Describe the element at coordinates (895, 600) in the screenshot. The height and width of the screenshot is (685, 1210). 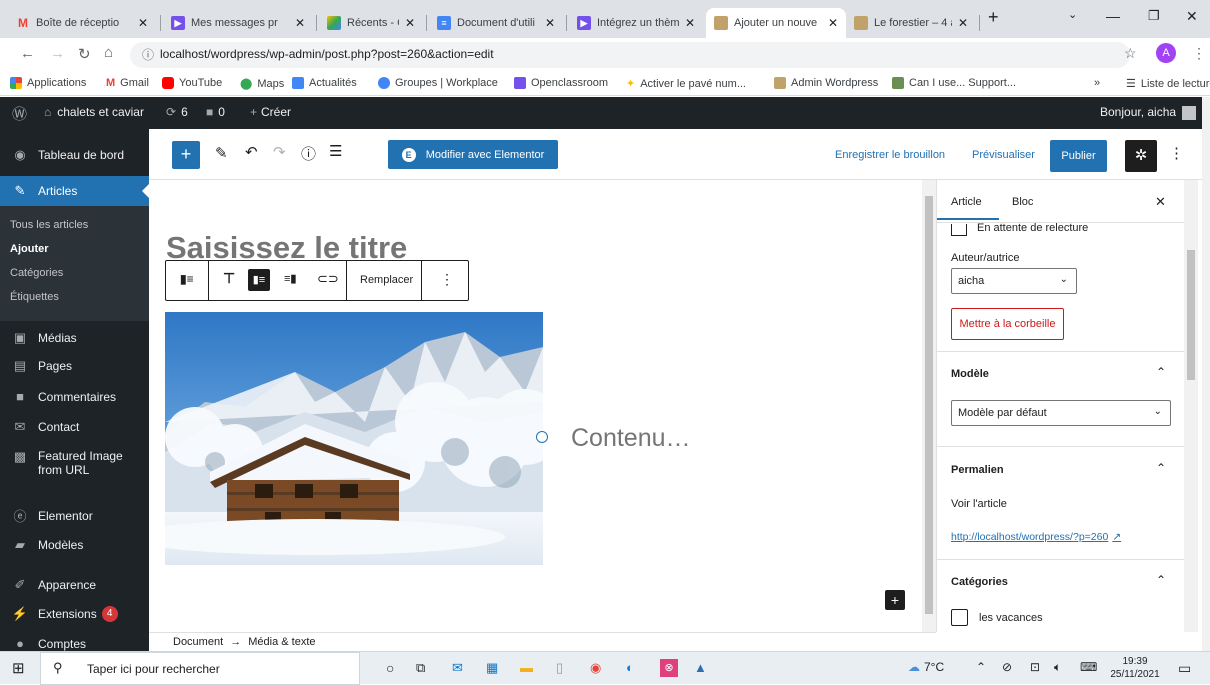
I see `inserter-plus-button: +` at that location.